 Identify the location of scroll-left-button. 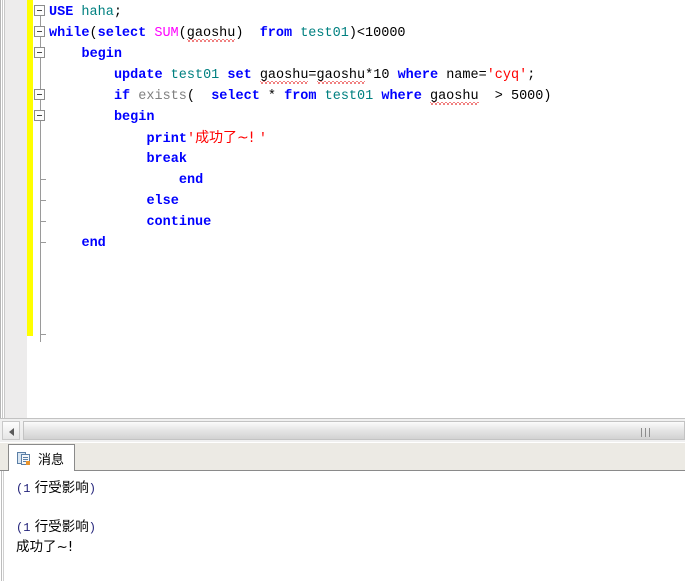
(11, 430).